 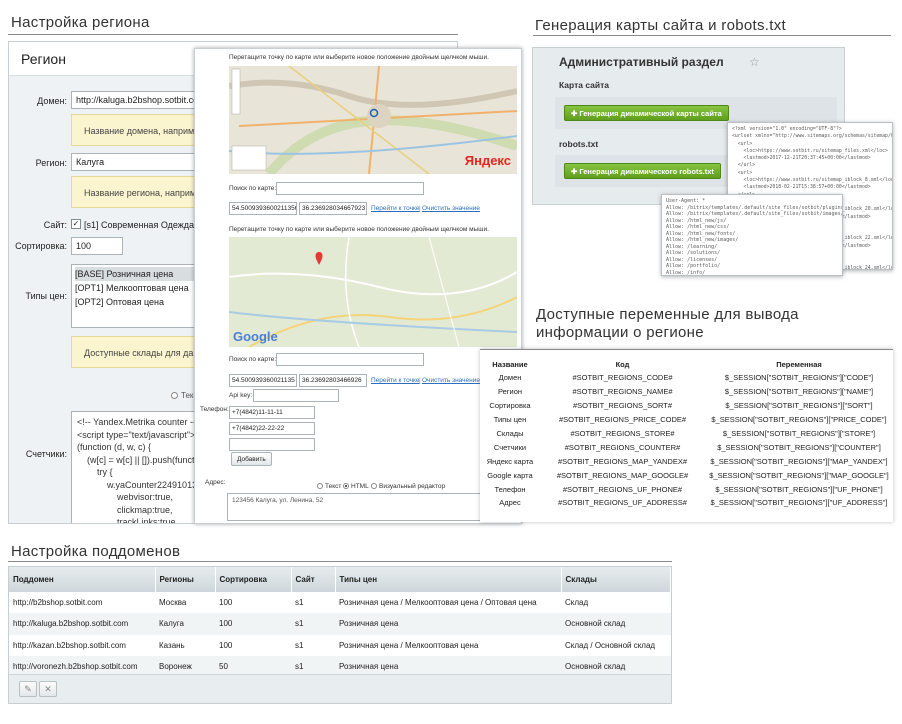 What do you see at coordinates (141, 162) in the screenshot?
I see `region-input: Калуга` at bounding box center [141, 162].